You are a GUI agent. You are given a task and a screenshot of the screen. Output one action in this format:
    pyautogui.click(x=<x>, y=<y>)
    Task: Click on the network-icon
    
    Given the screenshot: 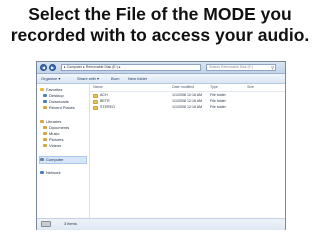 What is the action you would take?
    pyautogui.click(x=42, y=173)
    